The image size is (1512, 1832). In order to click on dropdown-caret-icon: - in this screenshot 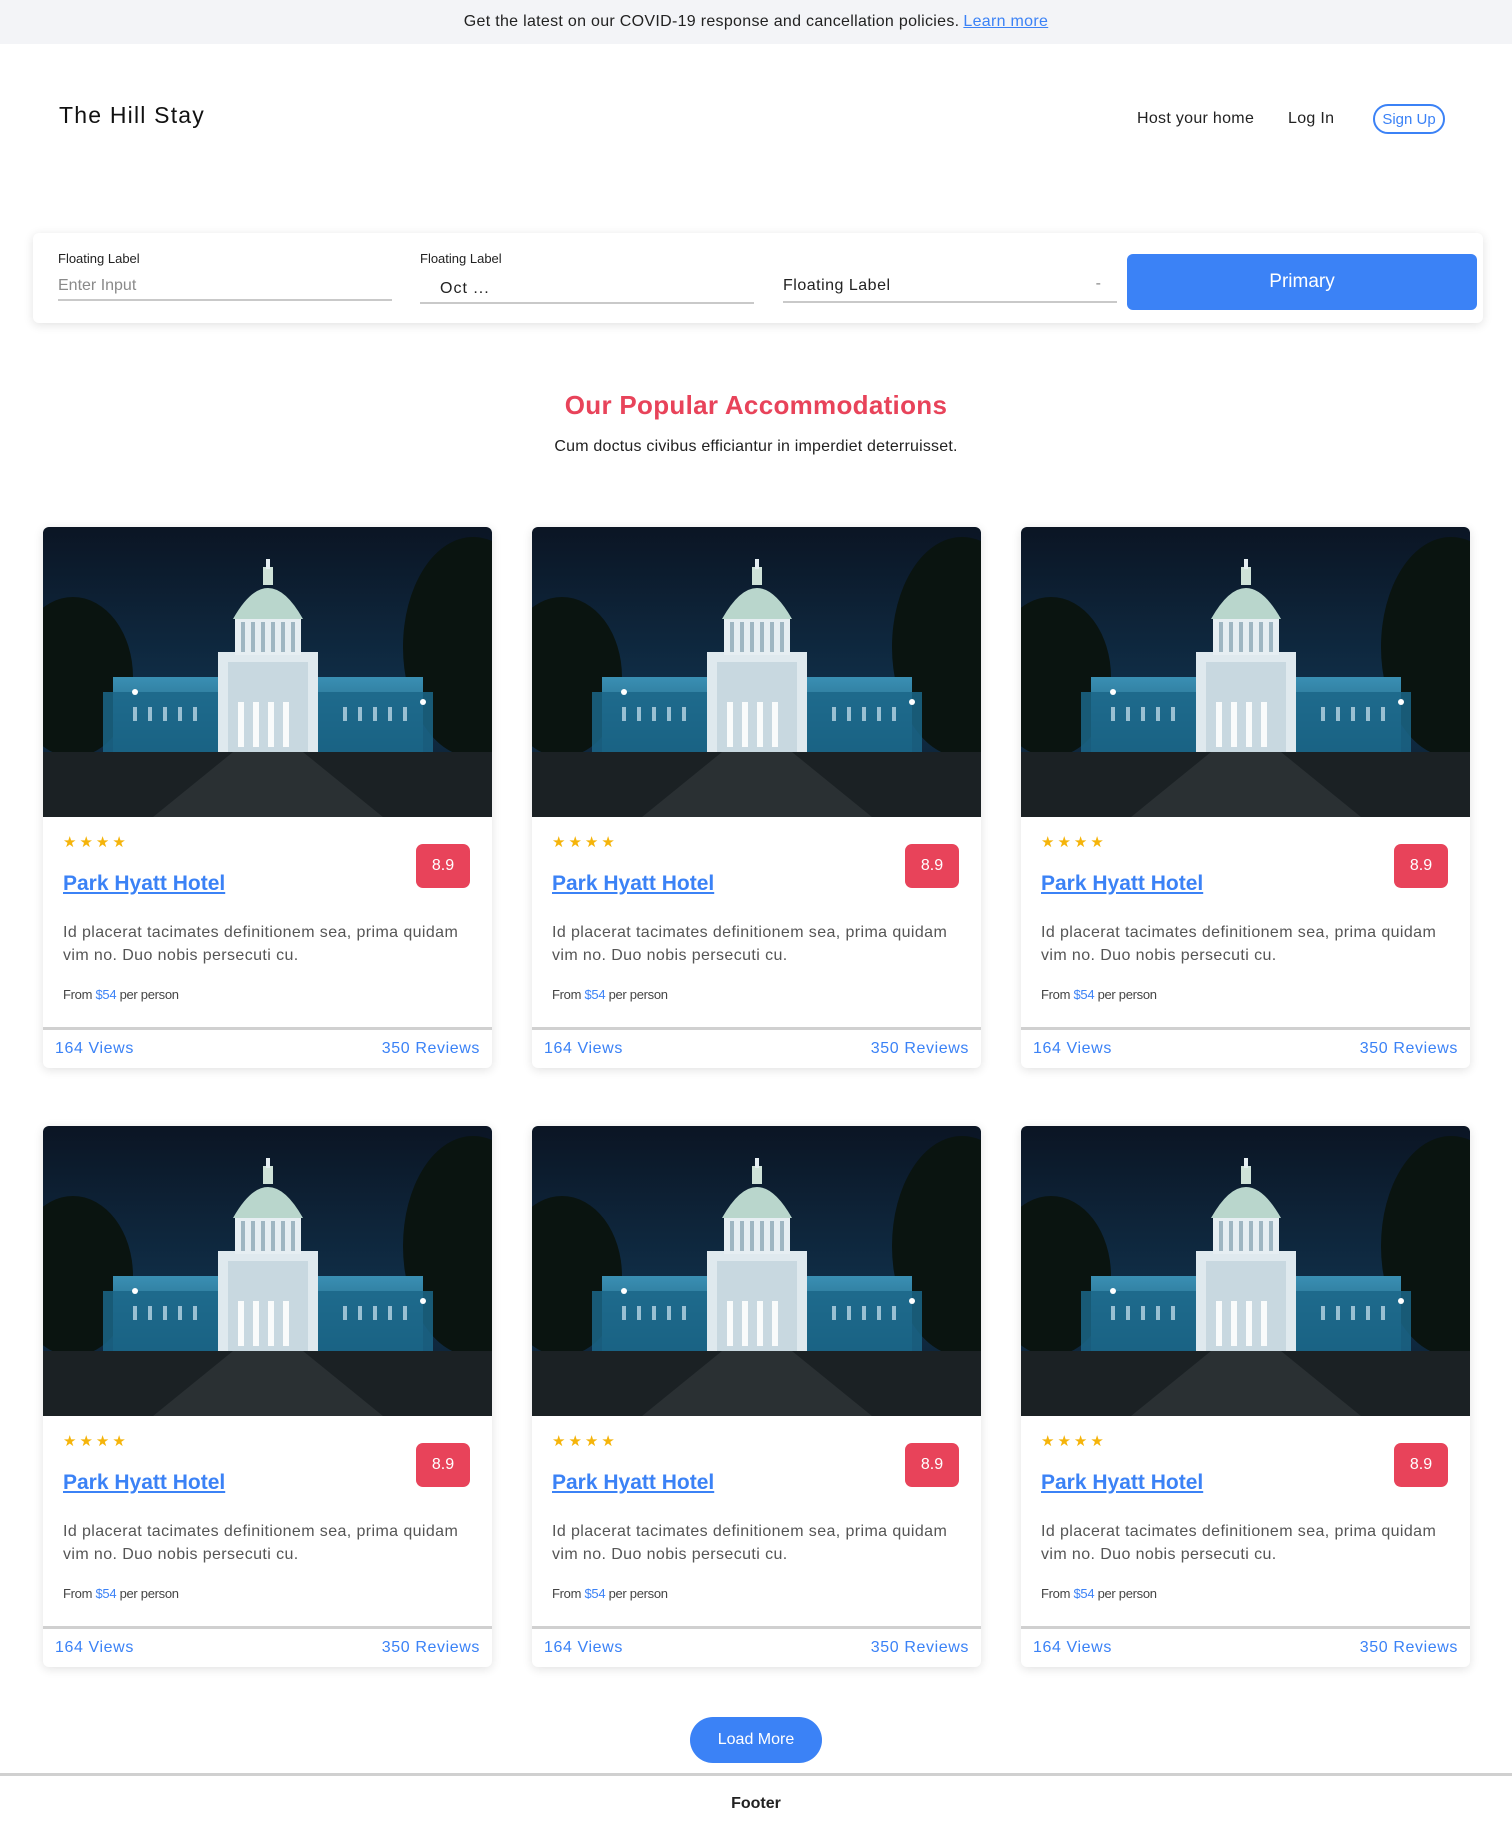, I will do `click(1098, 283)`.